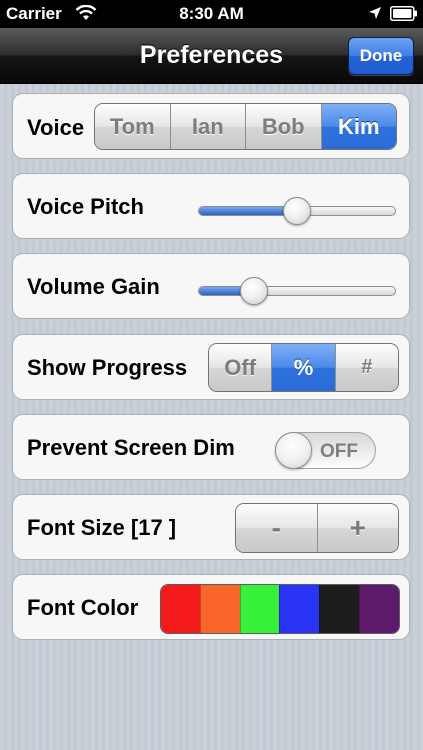 The height and width of the screenshot is (750, 423). I want to click on voice-option-ian: Ian, so click(207, 126).